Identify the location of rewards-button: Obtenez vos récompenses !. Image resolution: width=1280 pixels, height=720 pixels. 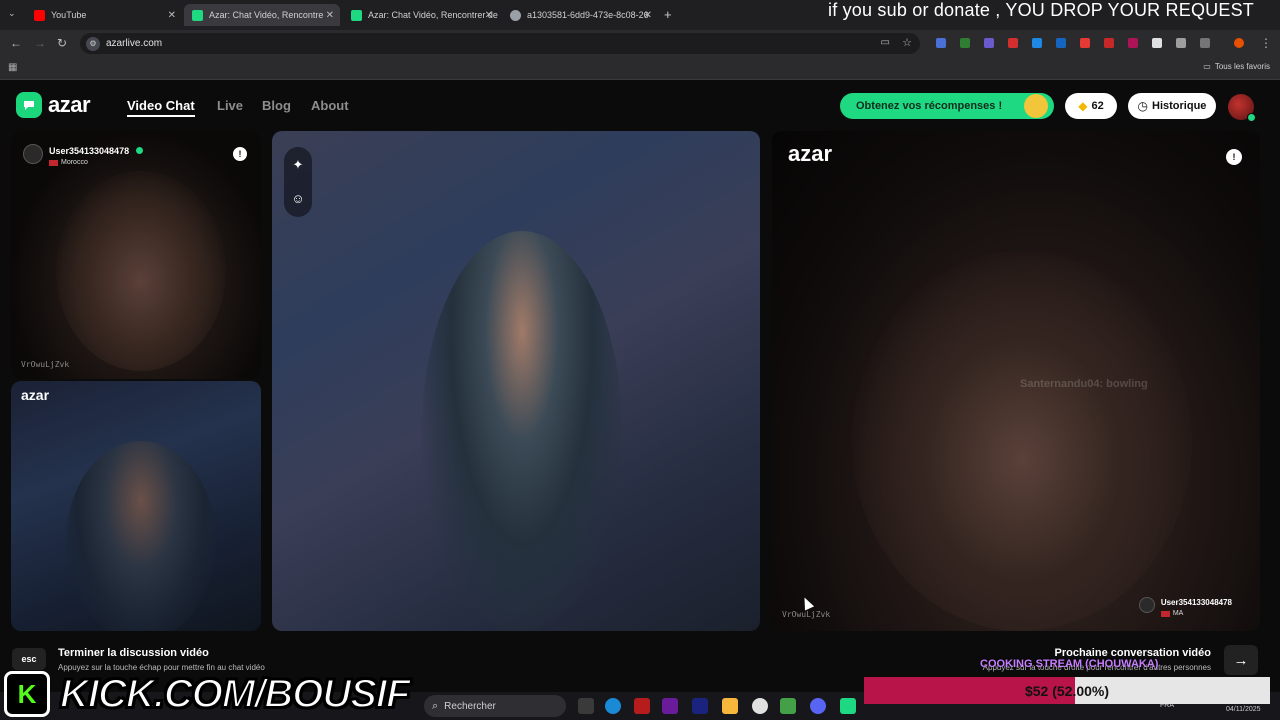
(947, 106).